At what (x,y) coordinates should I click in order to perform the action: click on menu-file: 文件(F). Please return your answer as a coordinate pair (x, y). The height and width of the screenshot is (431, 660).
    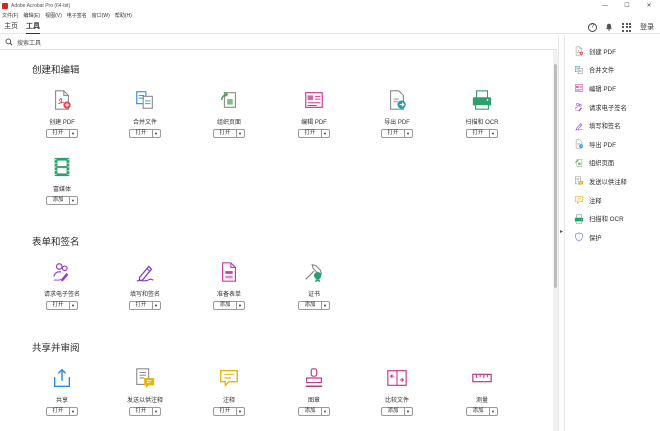
    Looking at the image, I should click on (10, 15).